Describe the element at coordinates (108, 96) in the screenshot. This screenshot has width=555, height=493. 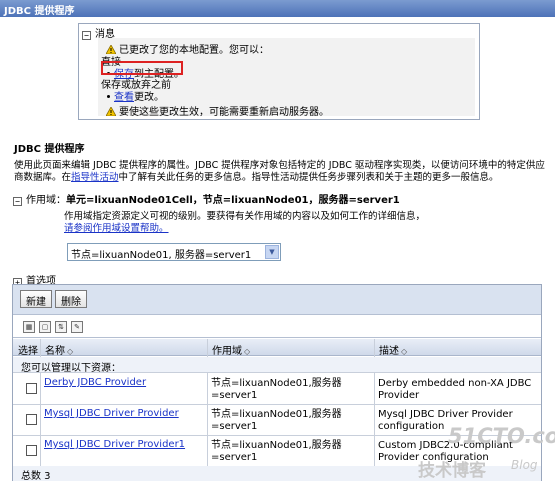
I see `bullet` at that location.